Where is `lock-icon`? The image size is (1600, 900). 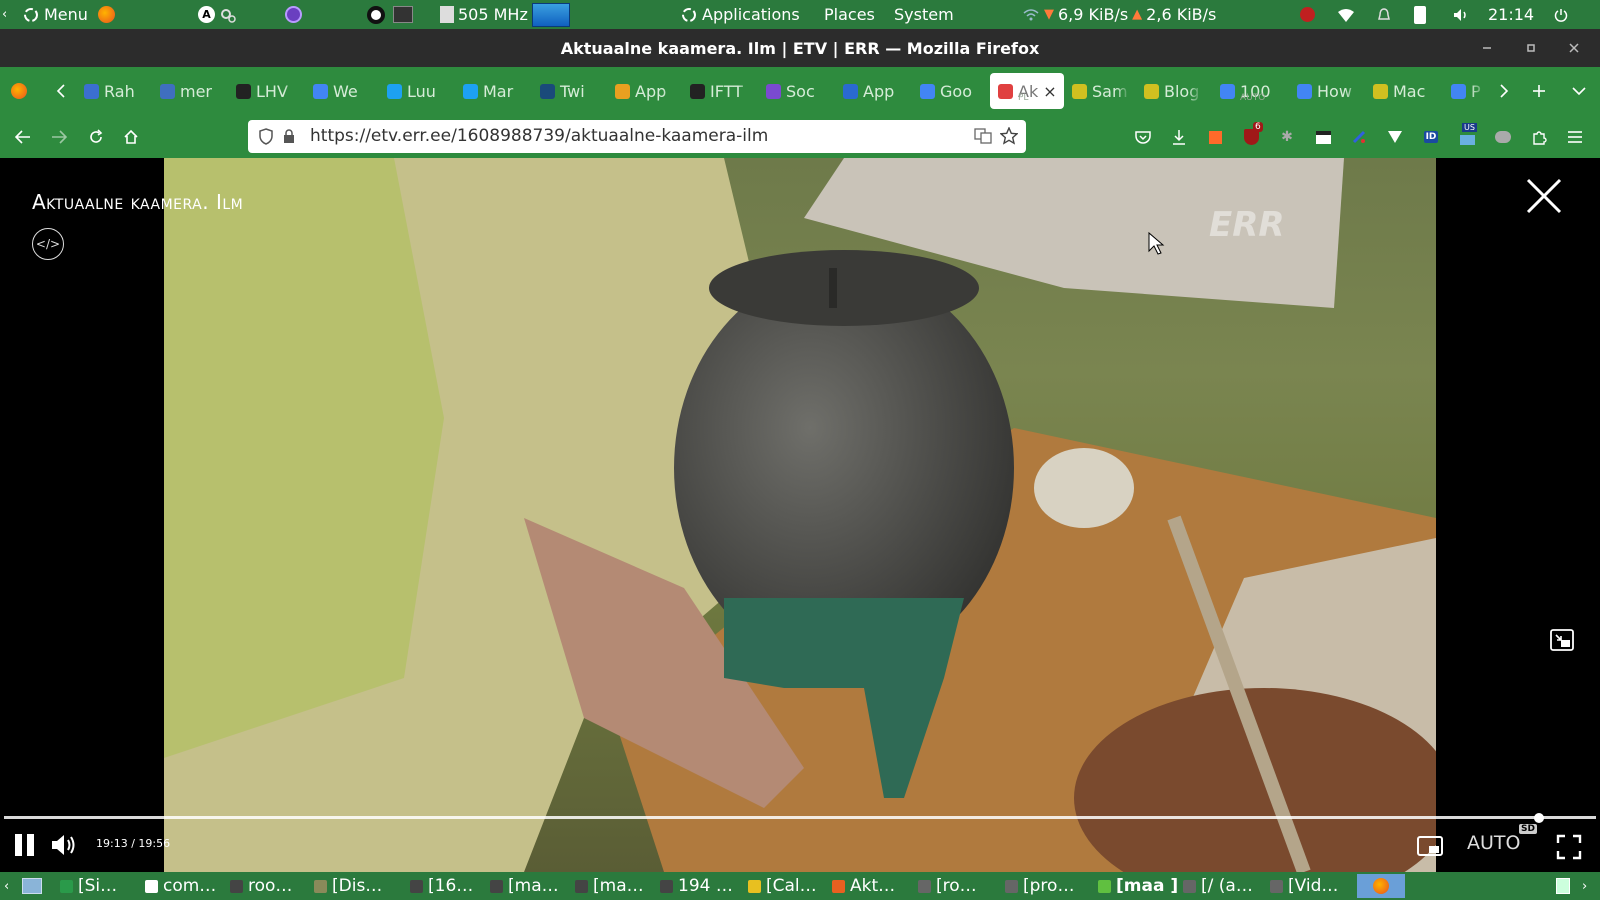
lock-icon is located at coordinates (289, 136).